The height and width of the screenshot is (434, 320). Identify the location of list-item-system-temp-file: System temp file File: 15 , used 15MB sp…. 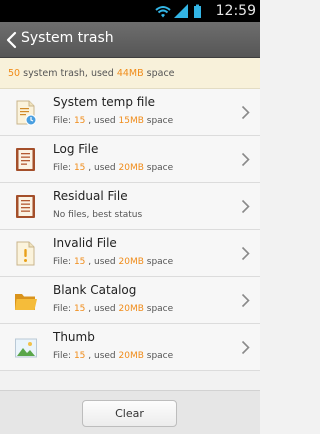
(130, 112).